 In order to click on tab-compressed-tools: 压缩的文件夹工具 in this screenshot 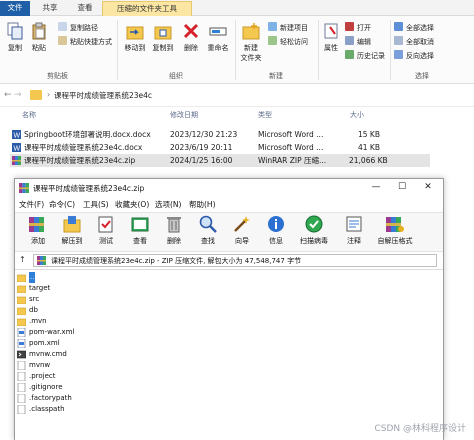, I will do `click(147, 8)`.